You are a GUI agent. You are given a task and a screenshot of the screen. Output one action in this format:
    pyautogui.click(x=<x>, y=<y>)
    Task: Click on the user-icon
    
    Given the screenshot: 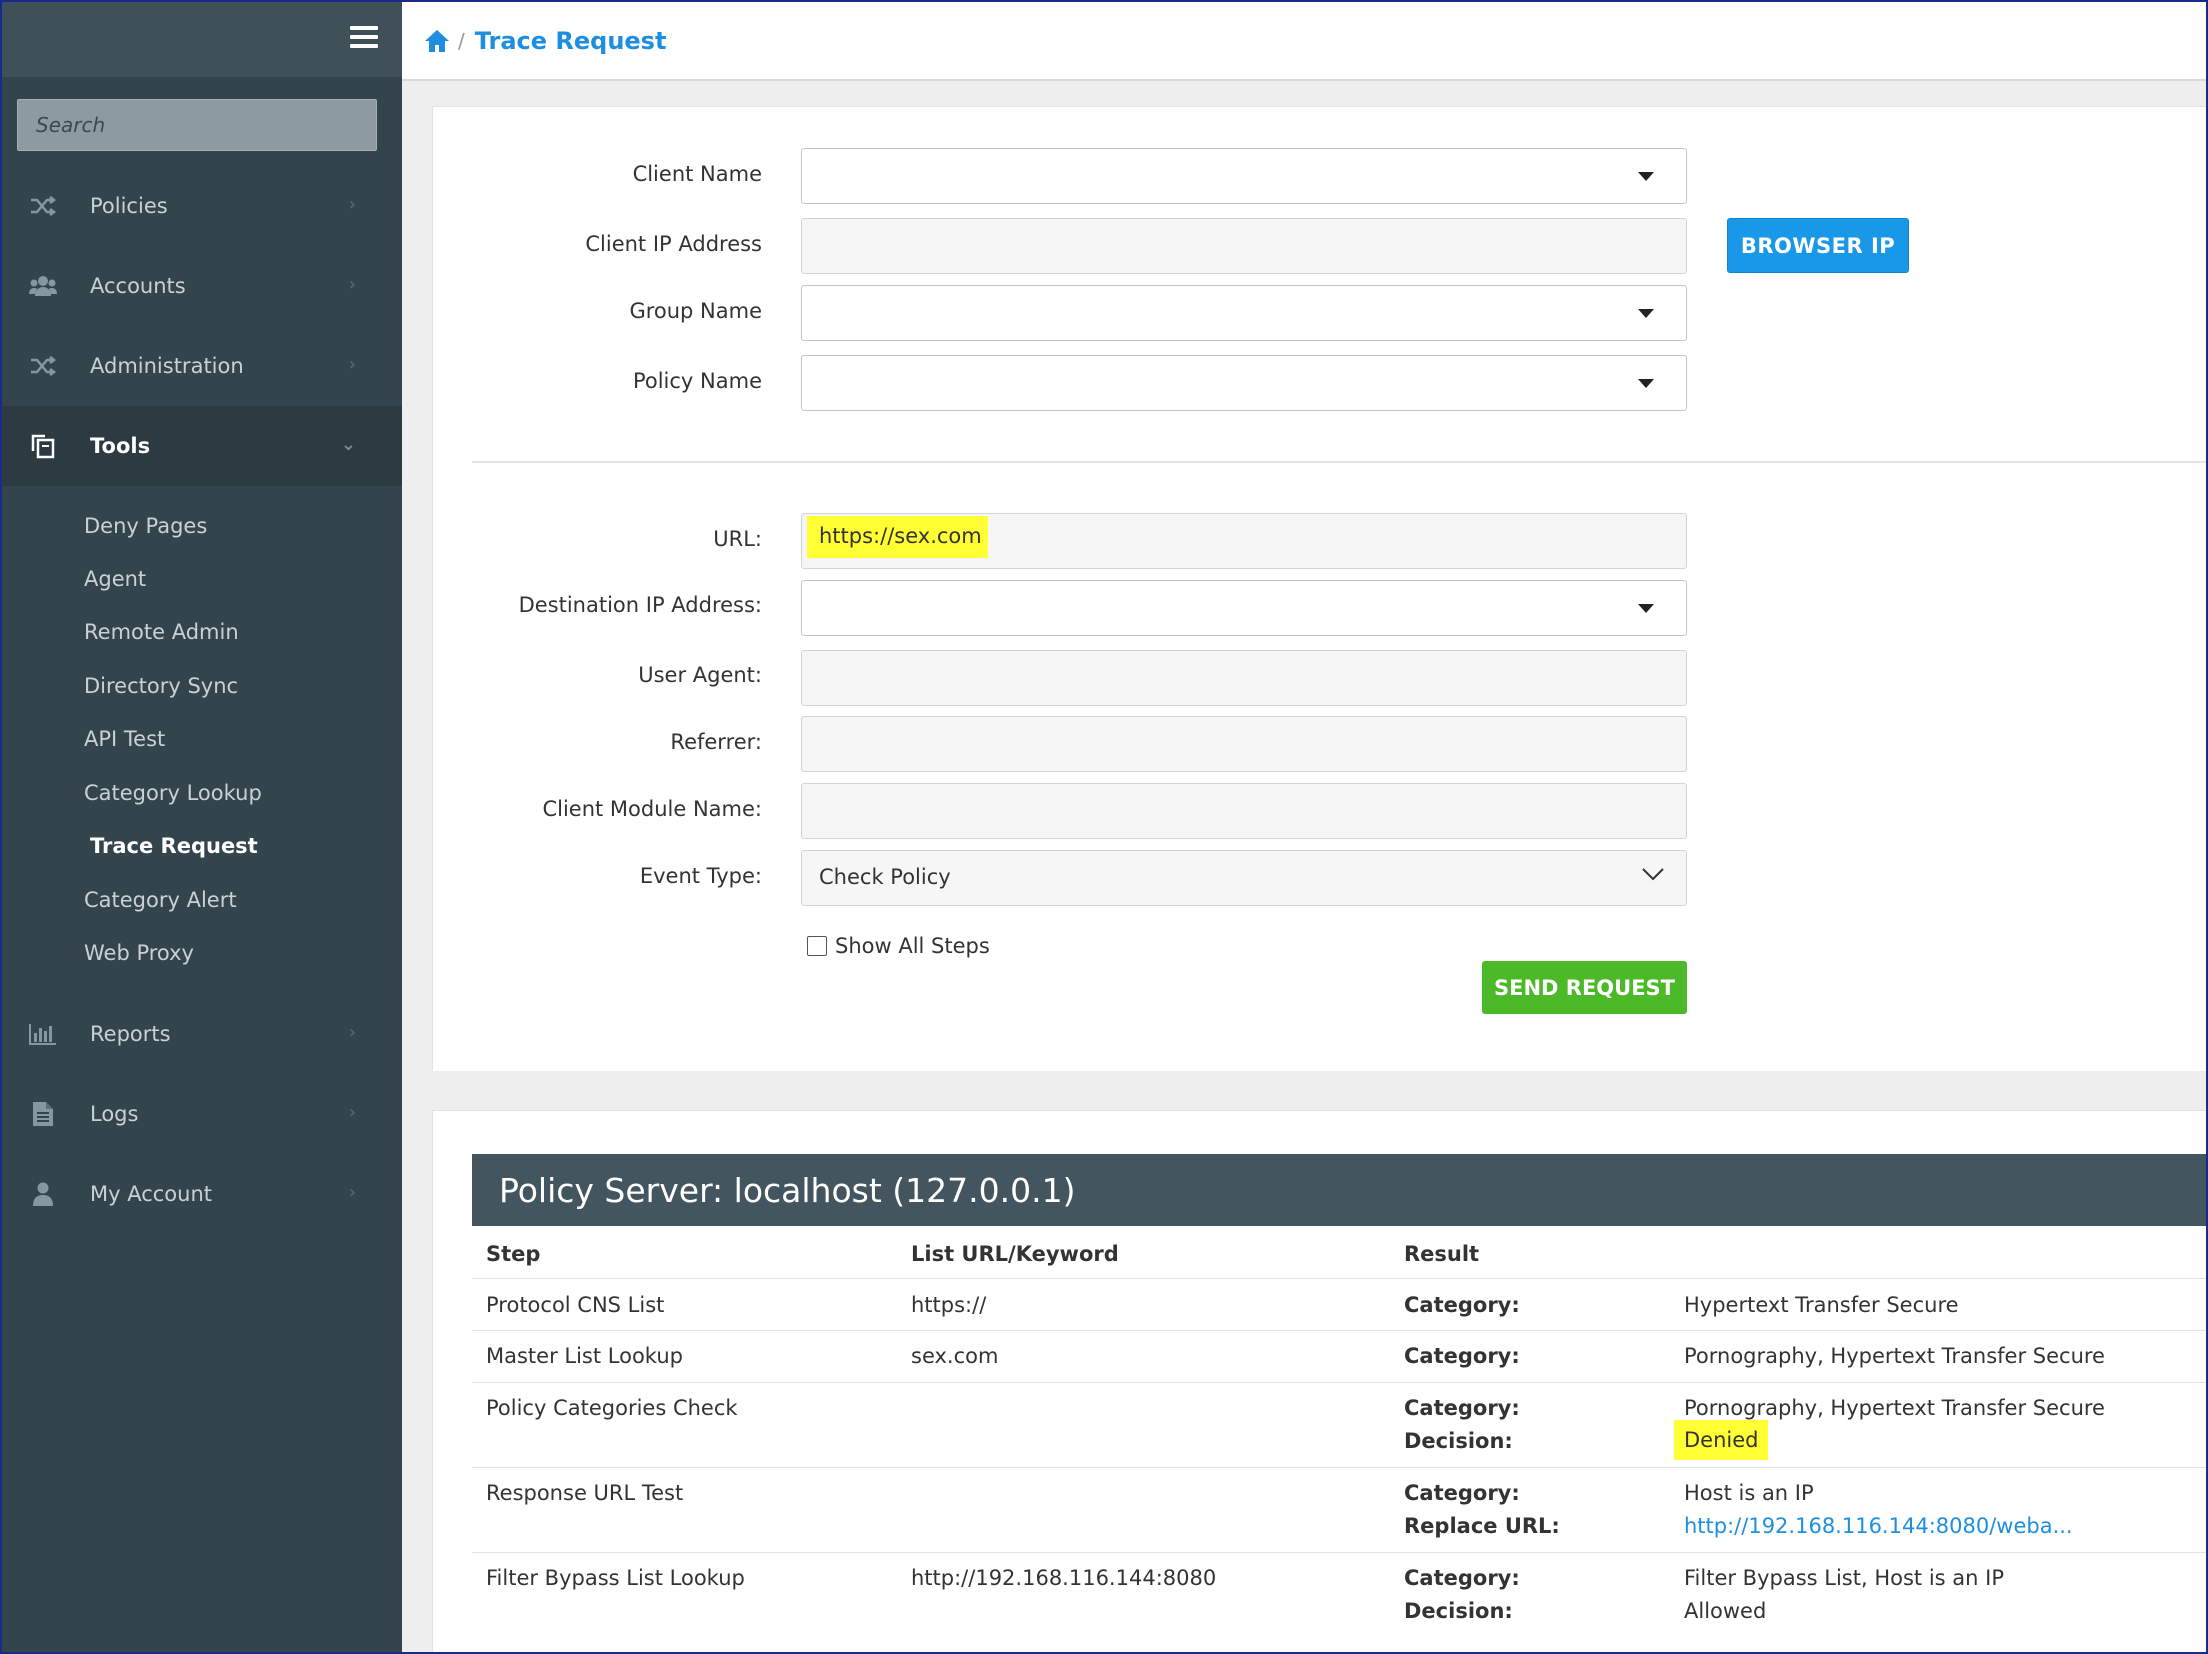 What is the action you would take?
    pyautogui.click(x=43, y=1194)
    